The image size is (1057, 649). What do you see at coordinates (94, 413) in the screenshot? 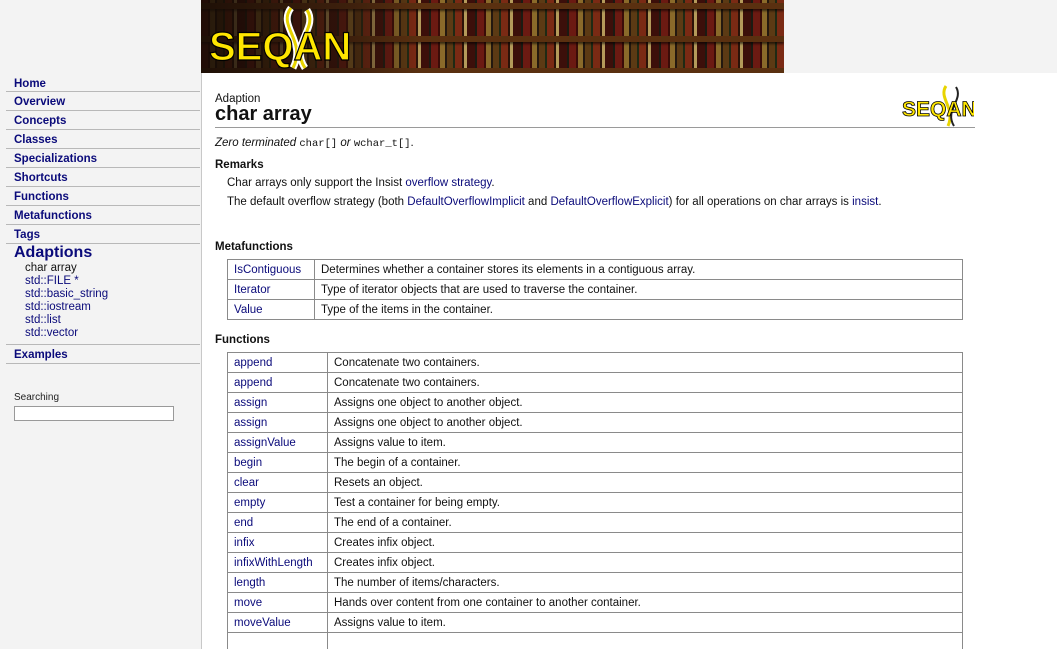
I see `search-input` at bounding box center [94, 413].